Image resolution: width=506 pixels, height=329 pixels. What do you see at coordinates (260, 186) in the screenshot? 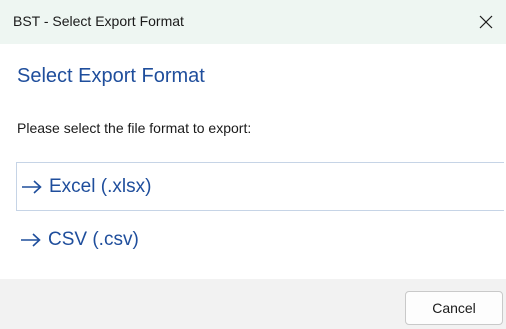
I see `export-option-excel: Excel (.xlsx)` at bounding box center [260, 186].